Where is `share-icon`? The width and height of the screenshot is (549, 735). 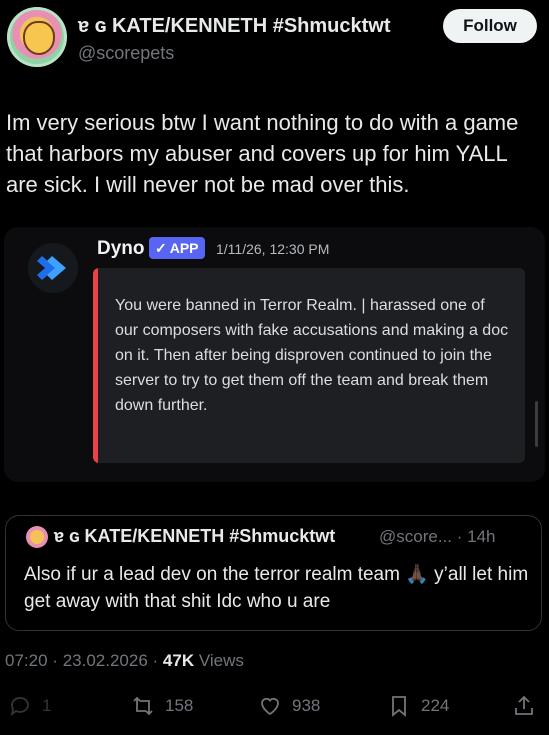 share-icon is located at coordinates (524, 705).